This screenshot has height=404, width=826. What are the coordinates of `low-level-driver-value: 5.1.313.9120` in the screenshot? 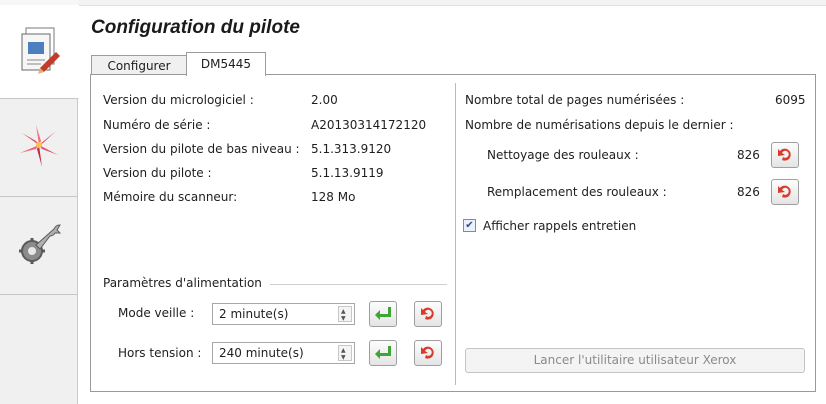 It's located at (351, 149).